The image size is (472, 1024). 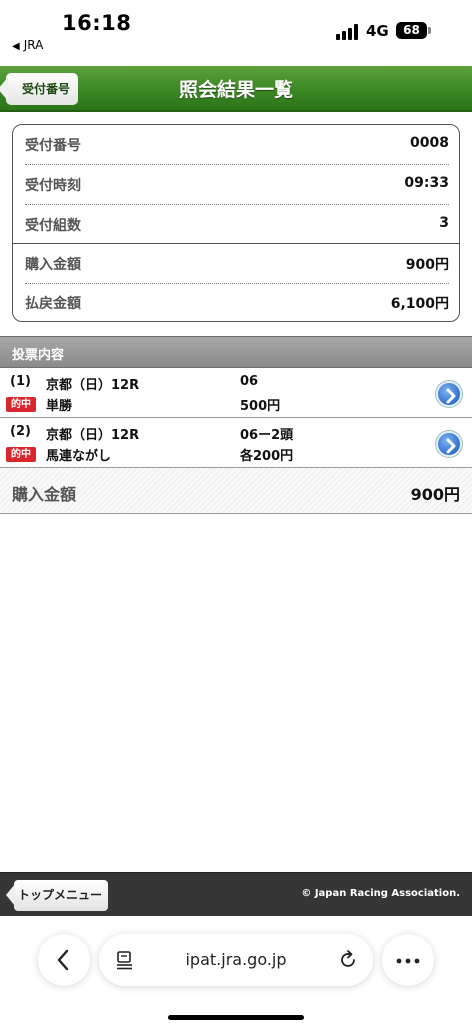 I want to click on receipt-label: 受付組数, so click(x=53, y=226).